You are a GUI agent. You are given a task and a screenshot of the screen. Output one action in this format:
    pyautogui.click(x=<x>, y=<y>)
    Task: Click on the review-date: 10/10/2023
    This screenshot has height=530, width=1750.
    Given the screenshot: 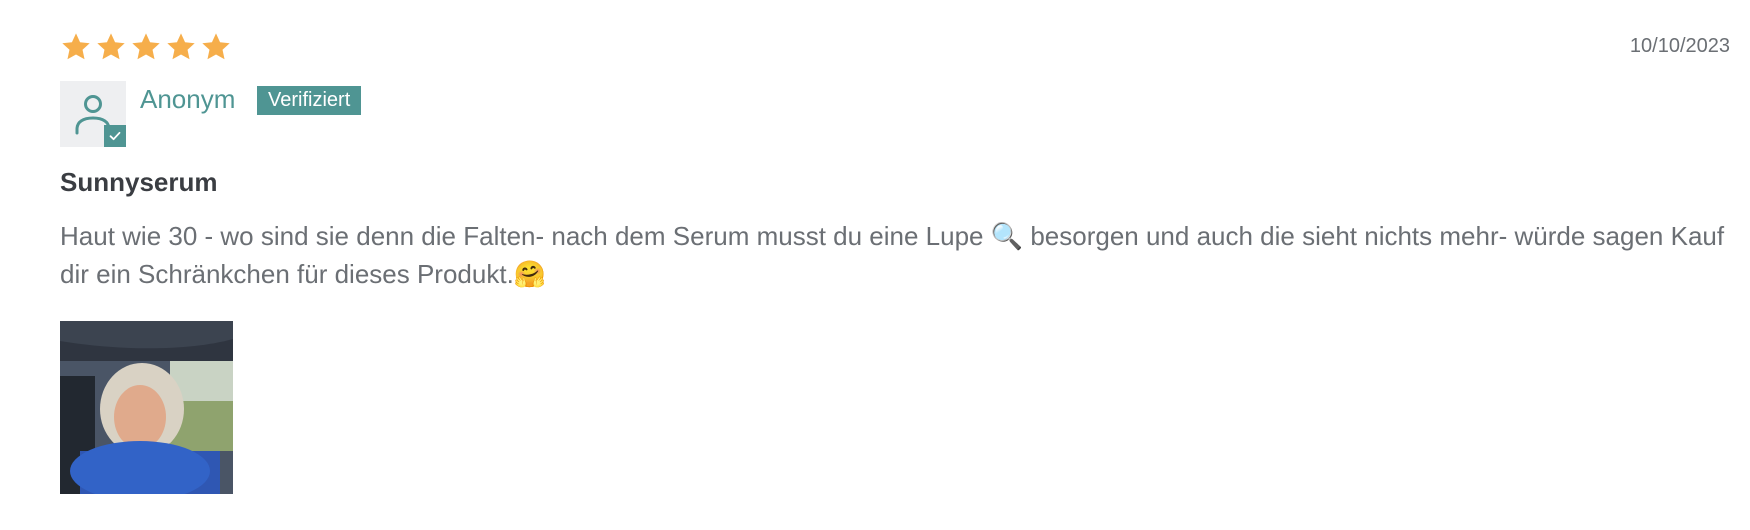 What is the action you would take?
    pyautogui.click(x=1679, y=46)
    